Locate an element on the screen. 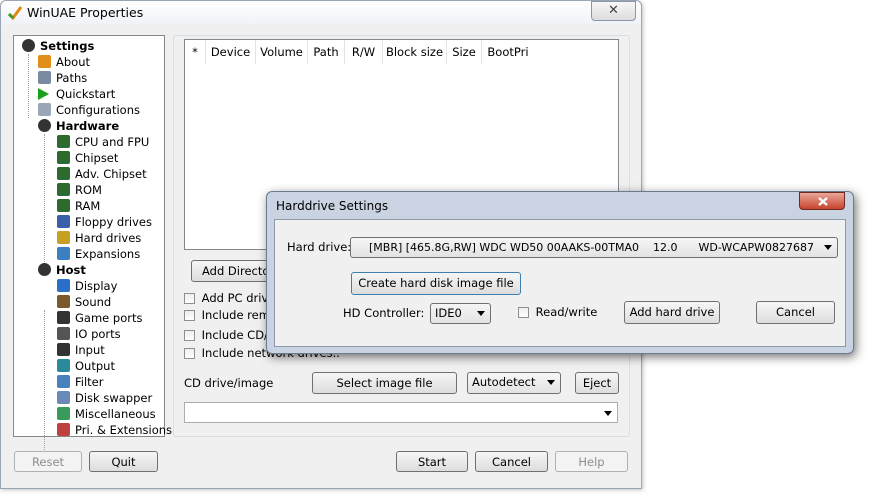 Image resolution: width=889 pixels, height=499 pixels. sidebar-item-label: Chipset is located at coordinates (97, 158).